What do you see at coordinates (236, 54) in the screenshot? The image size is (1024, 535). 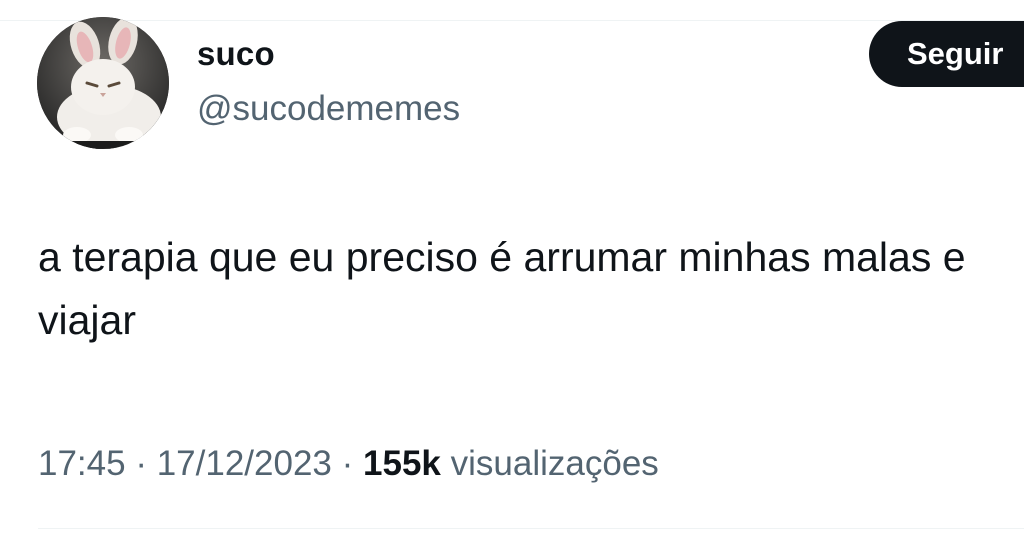 I see `author-display-name: suco` at bounding box center [236, 54].